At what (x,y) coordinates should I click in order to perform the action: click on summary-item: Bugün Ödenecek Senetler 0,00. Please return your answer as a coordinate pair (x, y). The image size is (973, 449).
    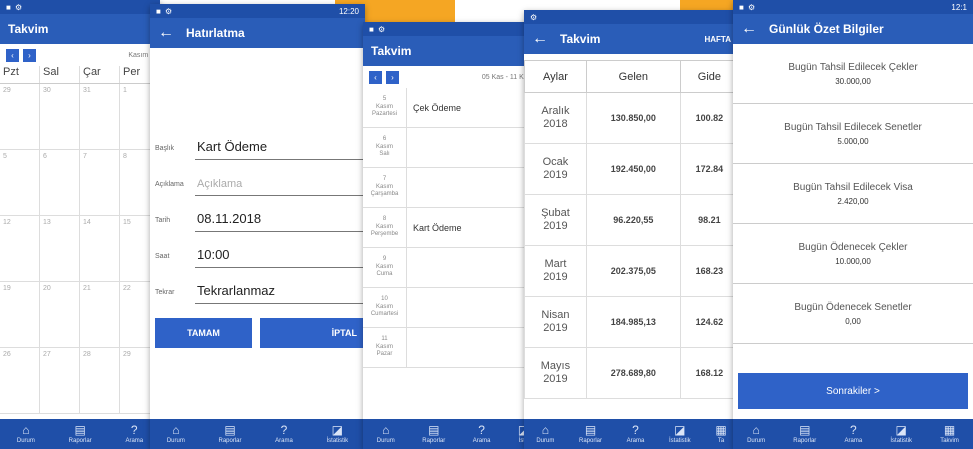
    Looking at the image, I should click on (853, 314).